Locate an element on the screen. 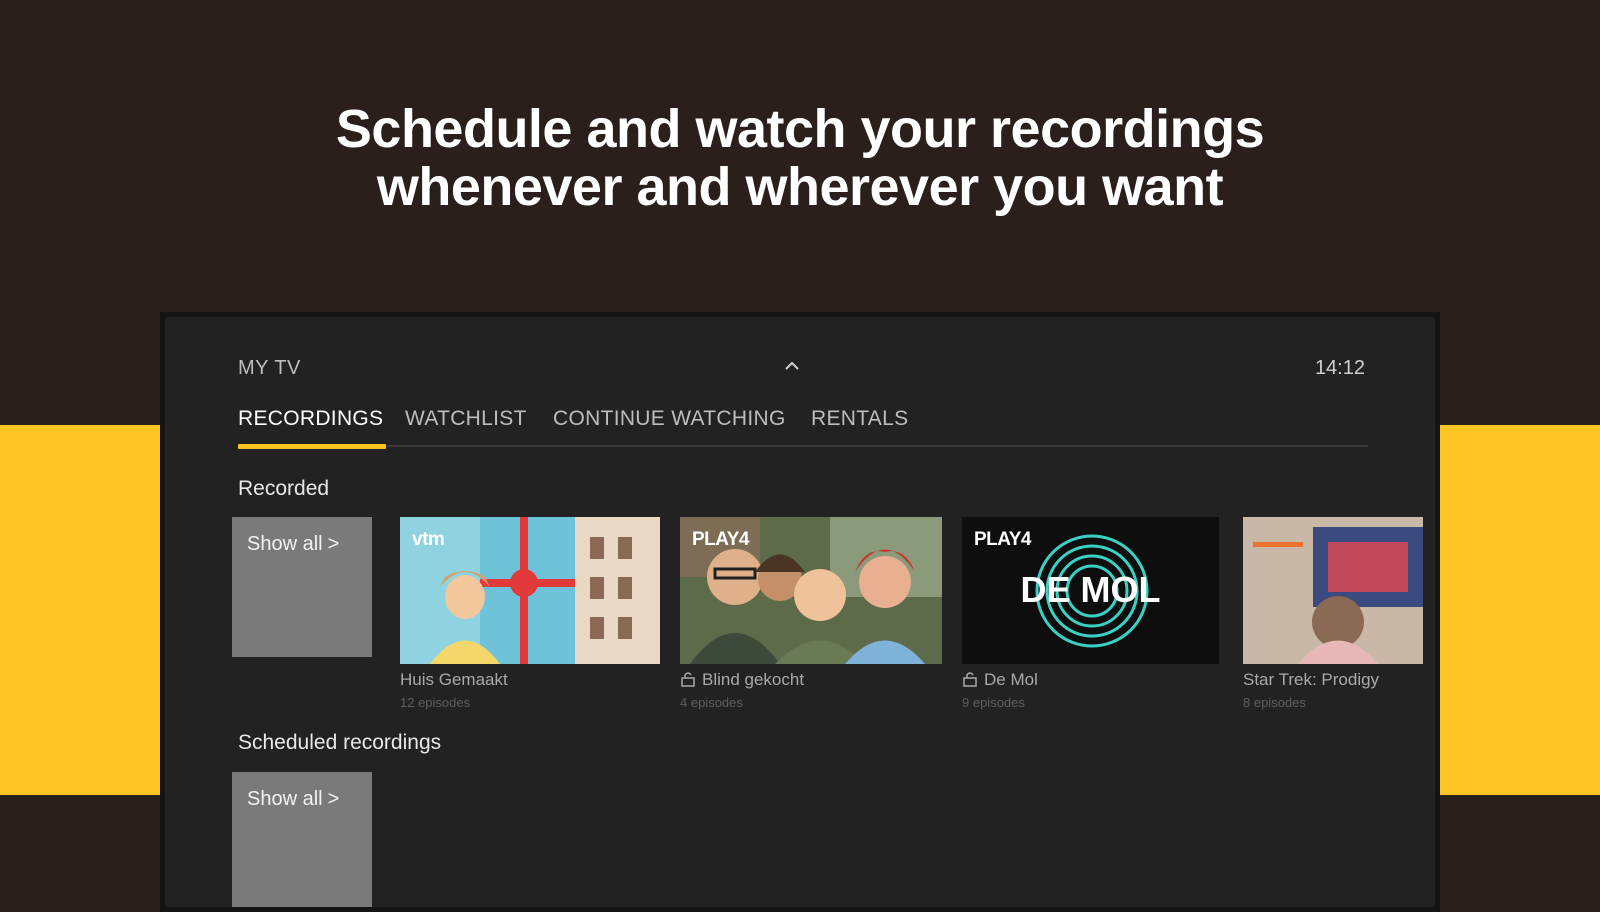  clock: 14:12 is located at coordinates (1339, 368).